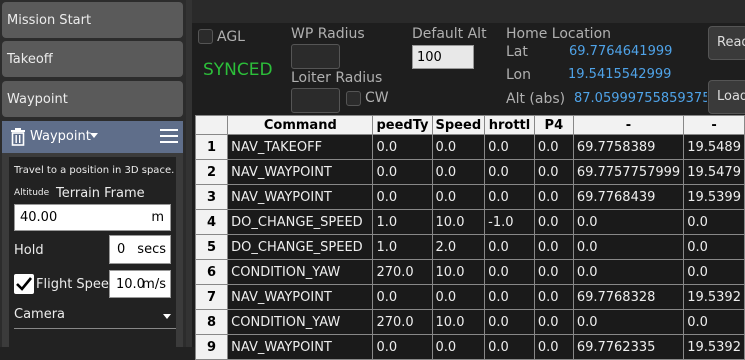 The height and width of the screenshot is (360, 745). What do you see at coordinates (300, 125) in the screenshot?
I see `column-header: Command` at bounding box center [300, 125].